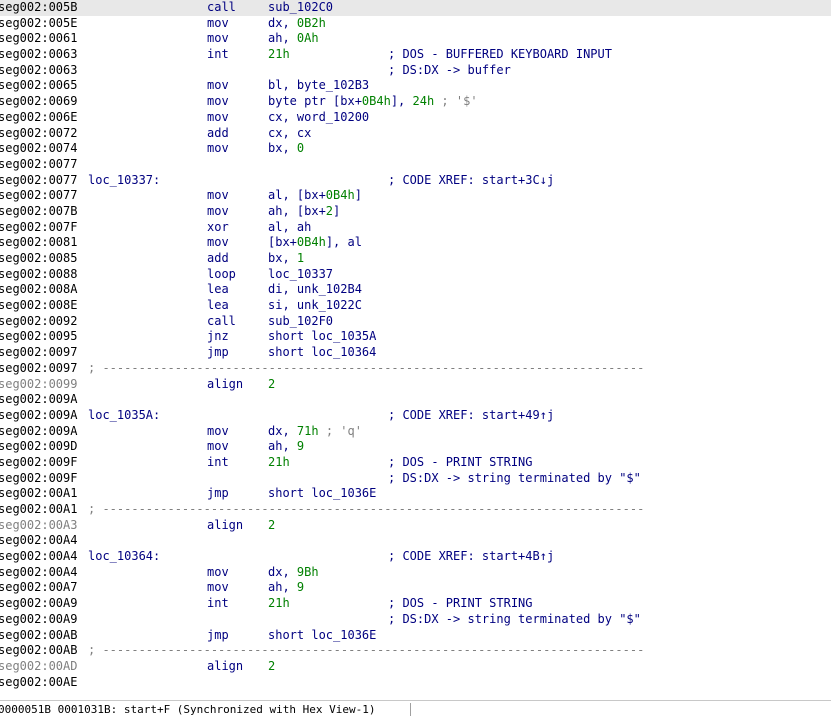 The width and height of the screenshot is (831, 719). What do you see at coordinates (315, 290) in the screenshot?
I see `instruction-operands: di, unk_102B4` at bounding box center [315, 290].